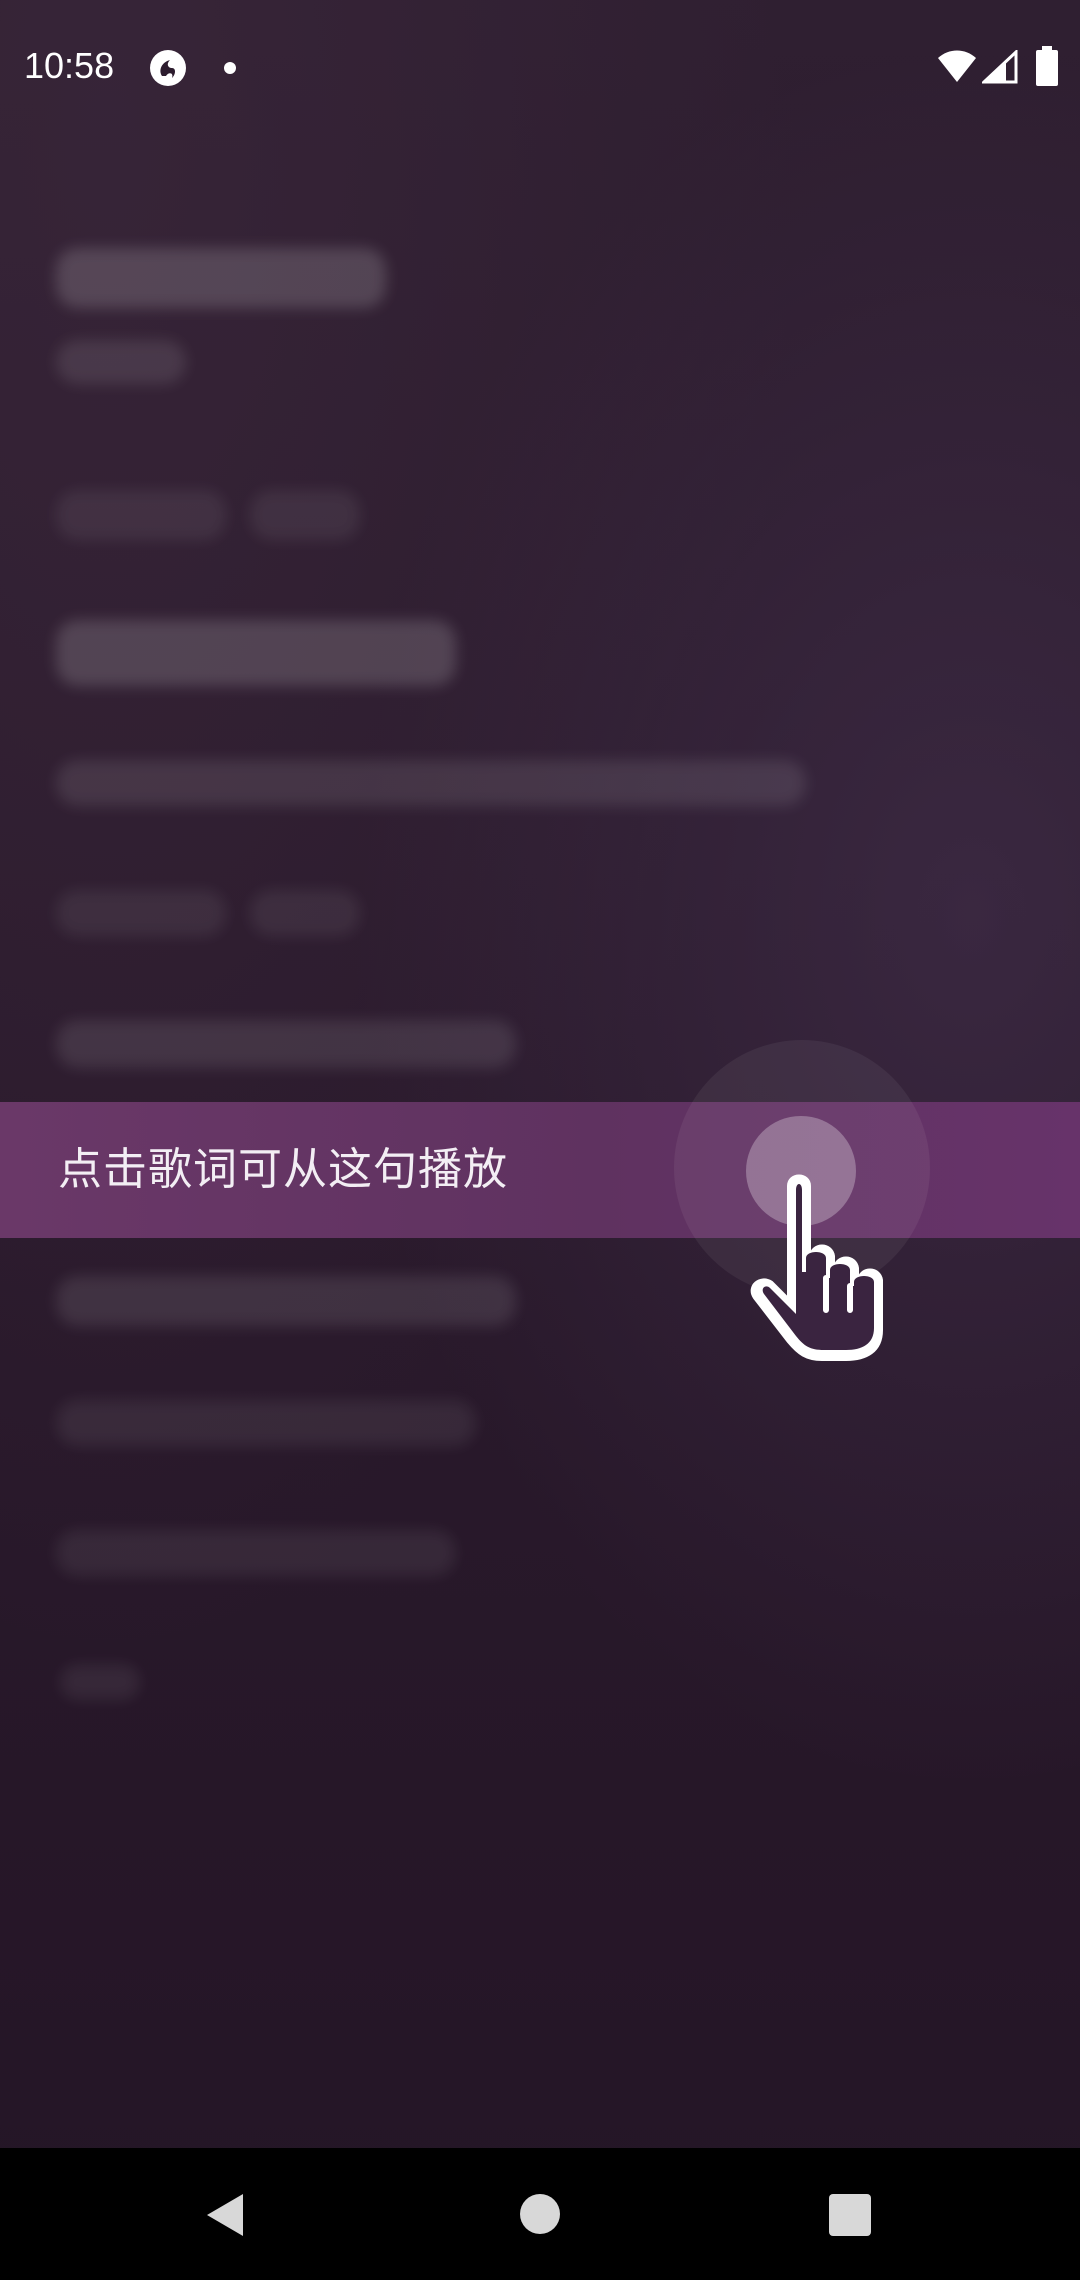 Image resolution: width=1080 pixels, height=2280 pixels. What do you see at coordinates (540, 68) in the screenshot?
I see `status-bar: 10:58` at bounding box center [540, 68].